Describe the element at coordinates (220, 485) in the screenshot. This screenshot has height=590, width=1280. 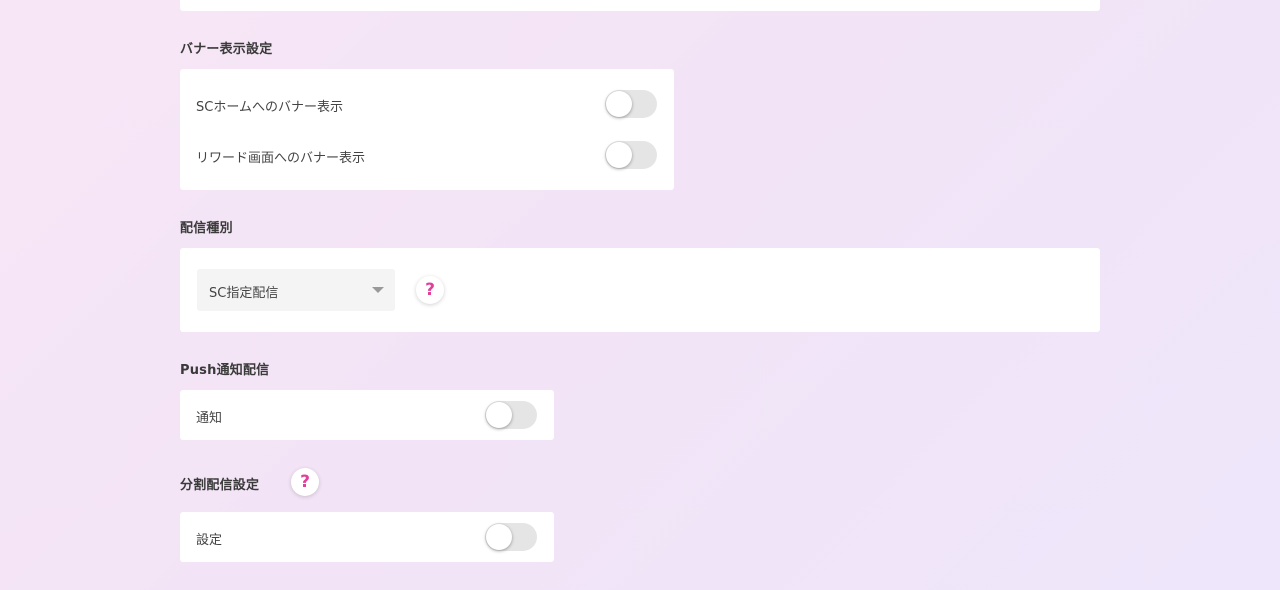
I see `split-delivery-title: 分割配信設定` at that location.